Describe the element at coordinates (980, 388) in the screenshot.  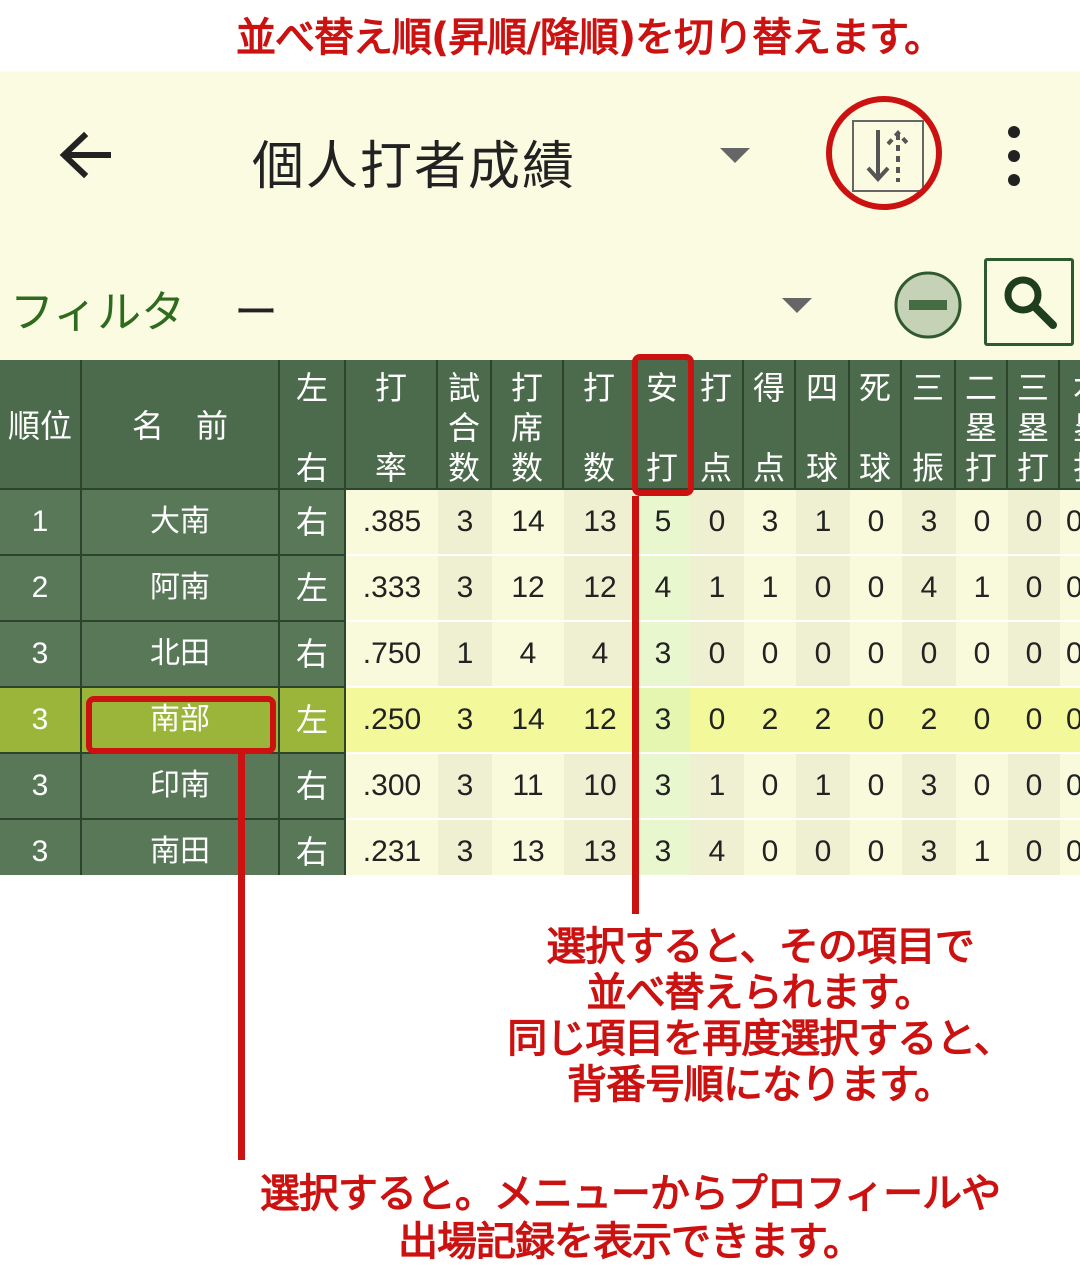
I see `column-header-label: 二` at that location.